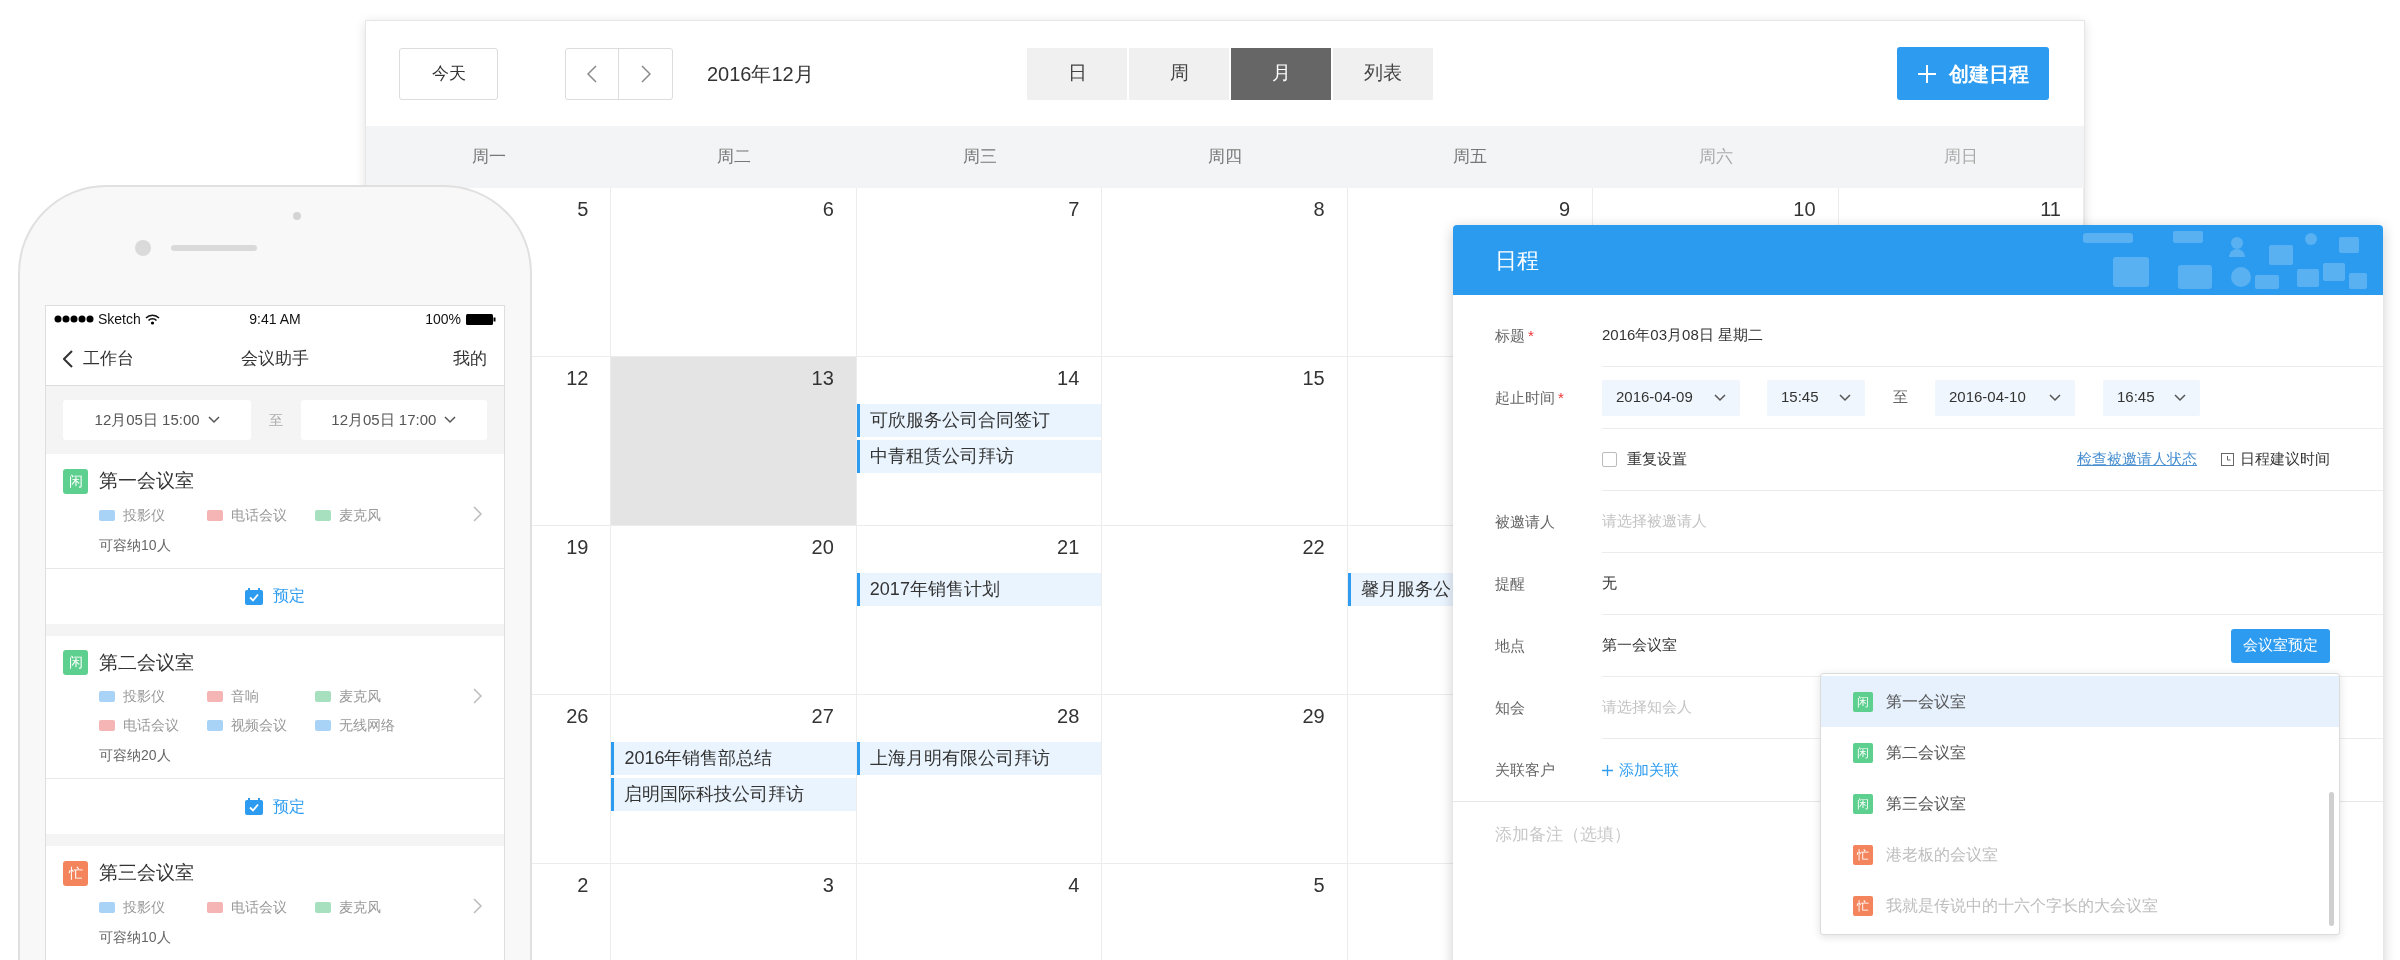  I want to click on day-number: 6, so click(828, 209).